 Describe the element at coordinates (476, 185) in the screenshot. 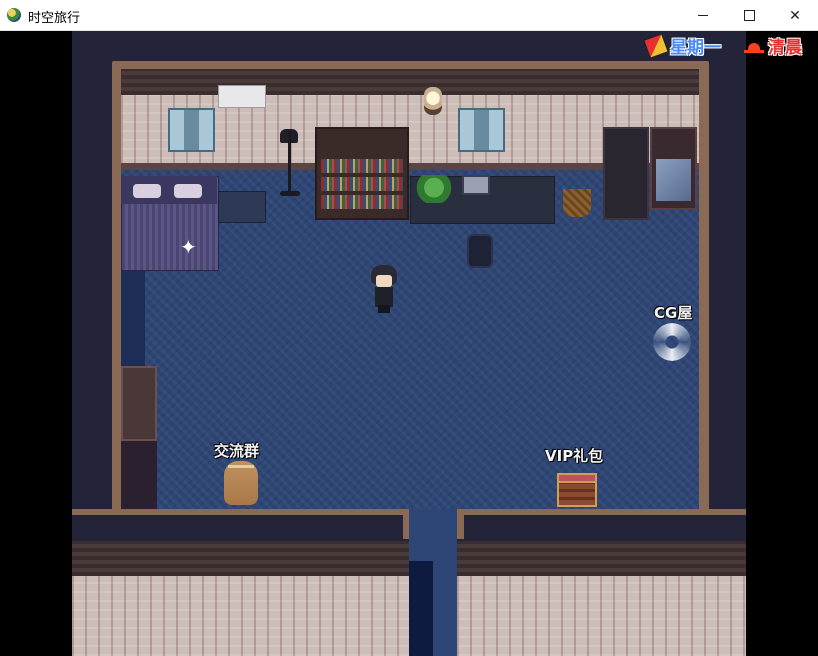

I see `computer-monitor` at that location.